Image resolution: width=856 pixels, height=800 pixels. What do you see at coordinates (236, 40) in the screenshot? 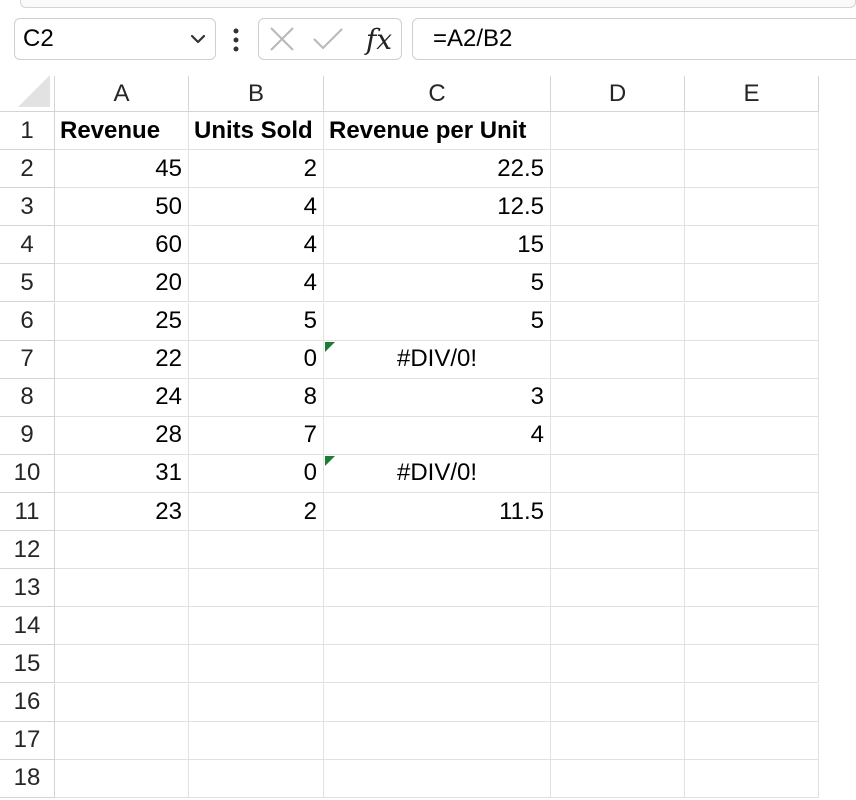
I see `more-options-icon` at bounding box center [236, 40].